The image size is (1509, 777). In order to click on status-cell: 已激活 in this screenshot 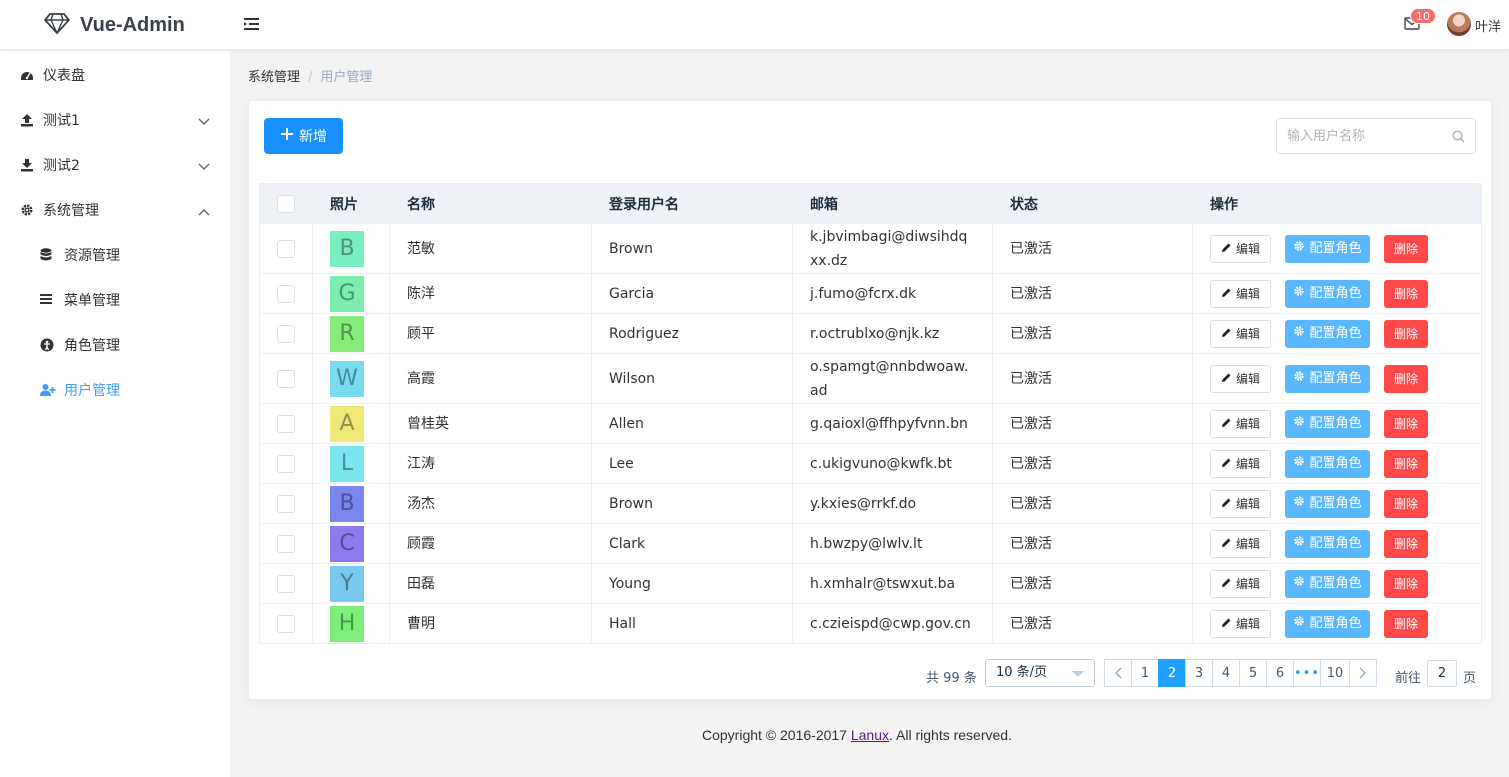, I will do `click(1092, 583)`.